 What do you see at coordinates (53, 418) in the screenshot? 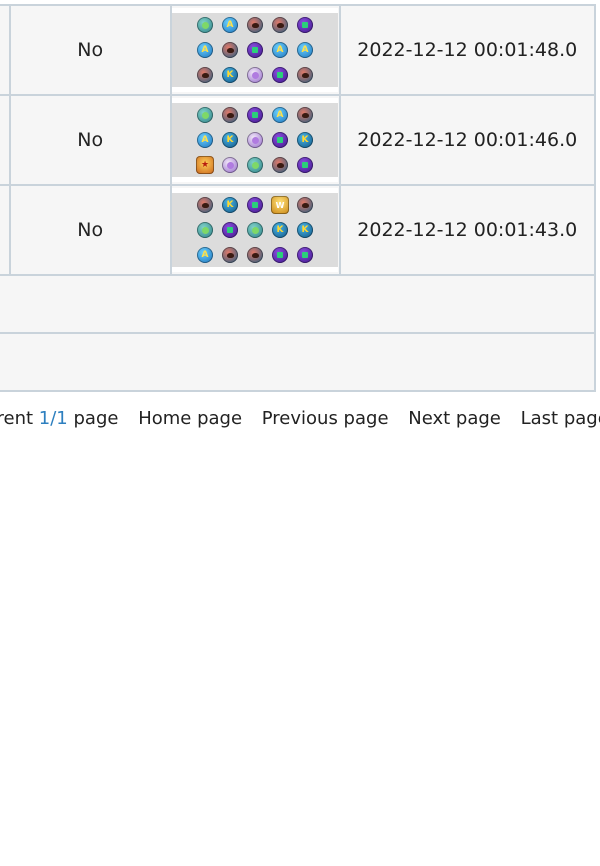
I see `pager-current-page: 1/1` at bounding box center [53, 418].